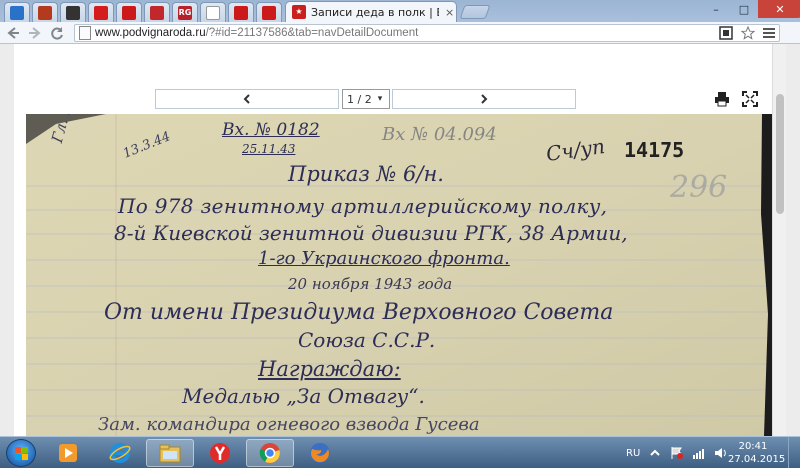 Image resolution: width=800 pixels, height=468 pixels. I want to click on back-arrow-icon, so click(13, 33).